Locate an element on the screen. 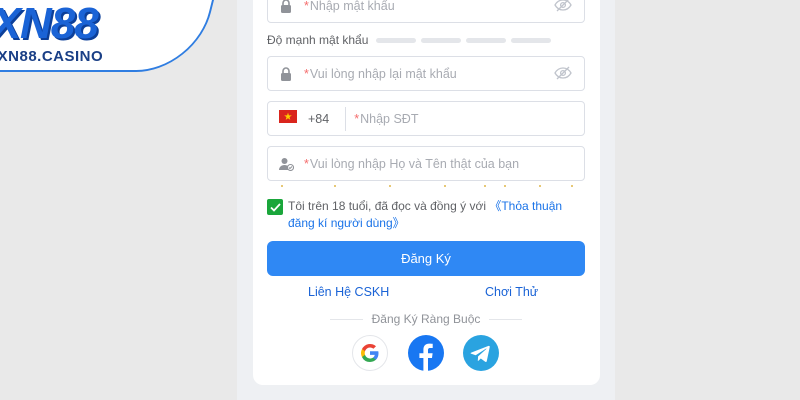 This screenshot has height=400, width=800. telegram-icon is located at coordinates (481, 353).